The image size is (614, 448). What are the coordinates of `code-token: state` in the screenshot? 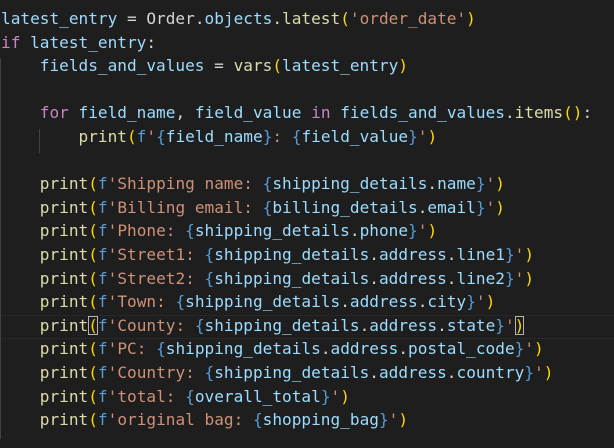 It's located at (471, 325).